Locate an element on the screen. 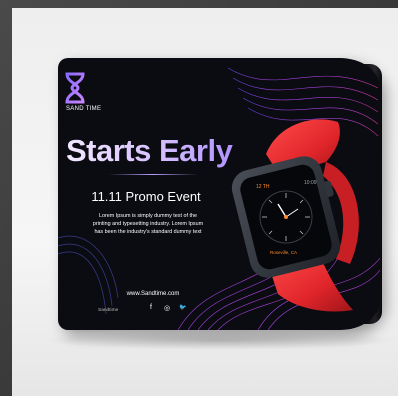  watch-date-text: 12 TH is located at coordinates (263, 187).